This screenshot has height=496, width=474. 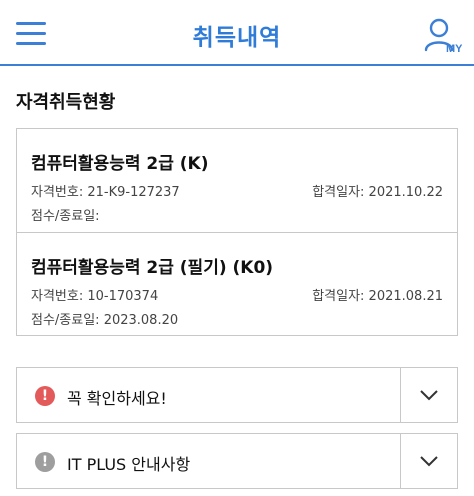 What do you see at coordinates (377, 192) in the screenshot?
I see `pass-date: 합격일자: 2021.10.22` at bounding box center [377, 192].